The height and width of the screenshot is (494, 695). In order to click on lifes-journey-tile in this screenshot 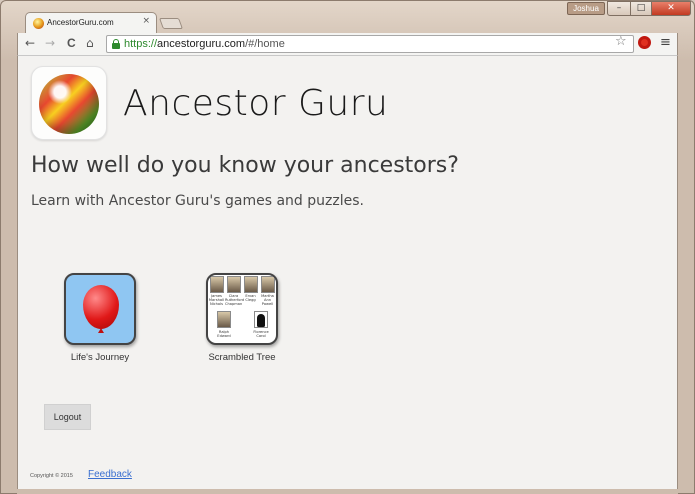, I will do `click(100, 309)`.